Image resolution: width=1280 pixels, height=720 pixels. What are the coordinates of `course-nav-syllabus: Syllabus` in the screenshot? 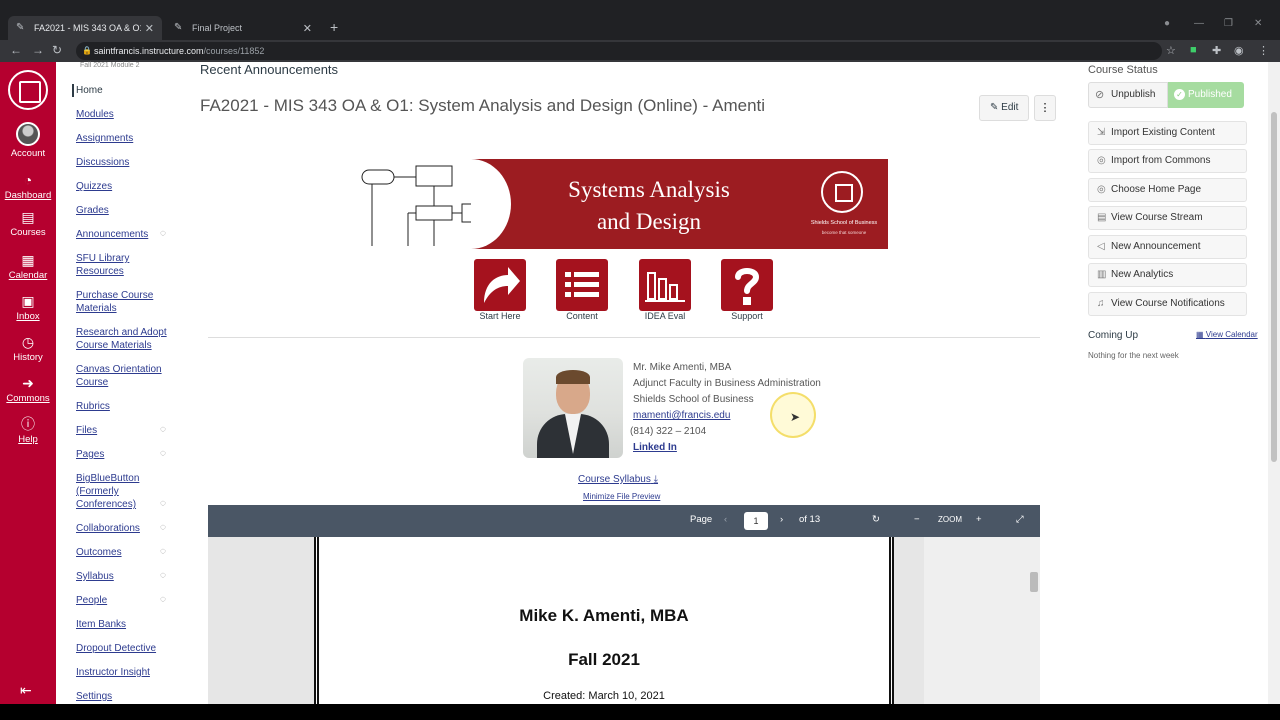 It's located at (124, 576).